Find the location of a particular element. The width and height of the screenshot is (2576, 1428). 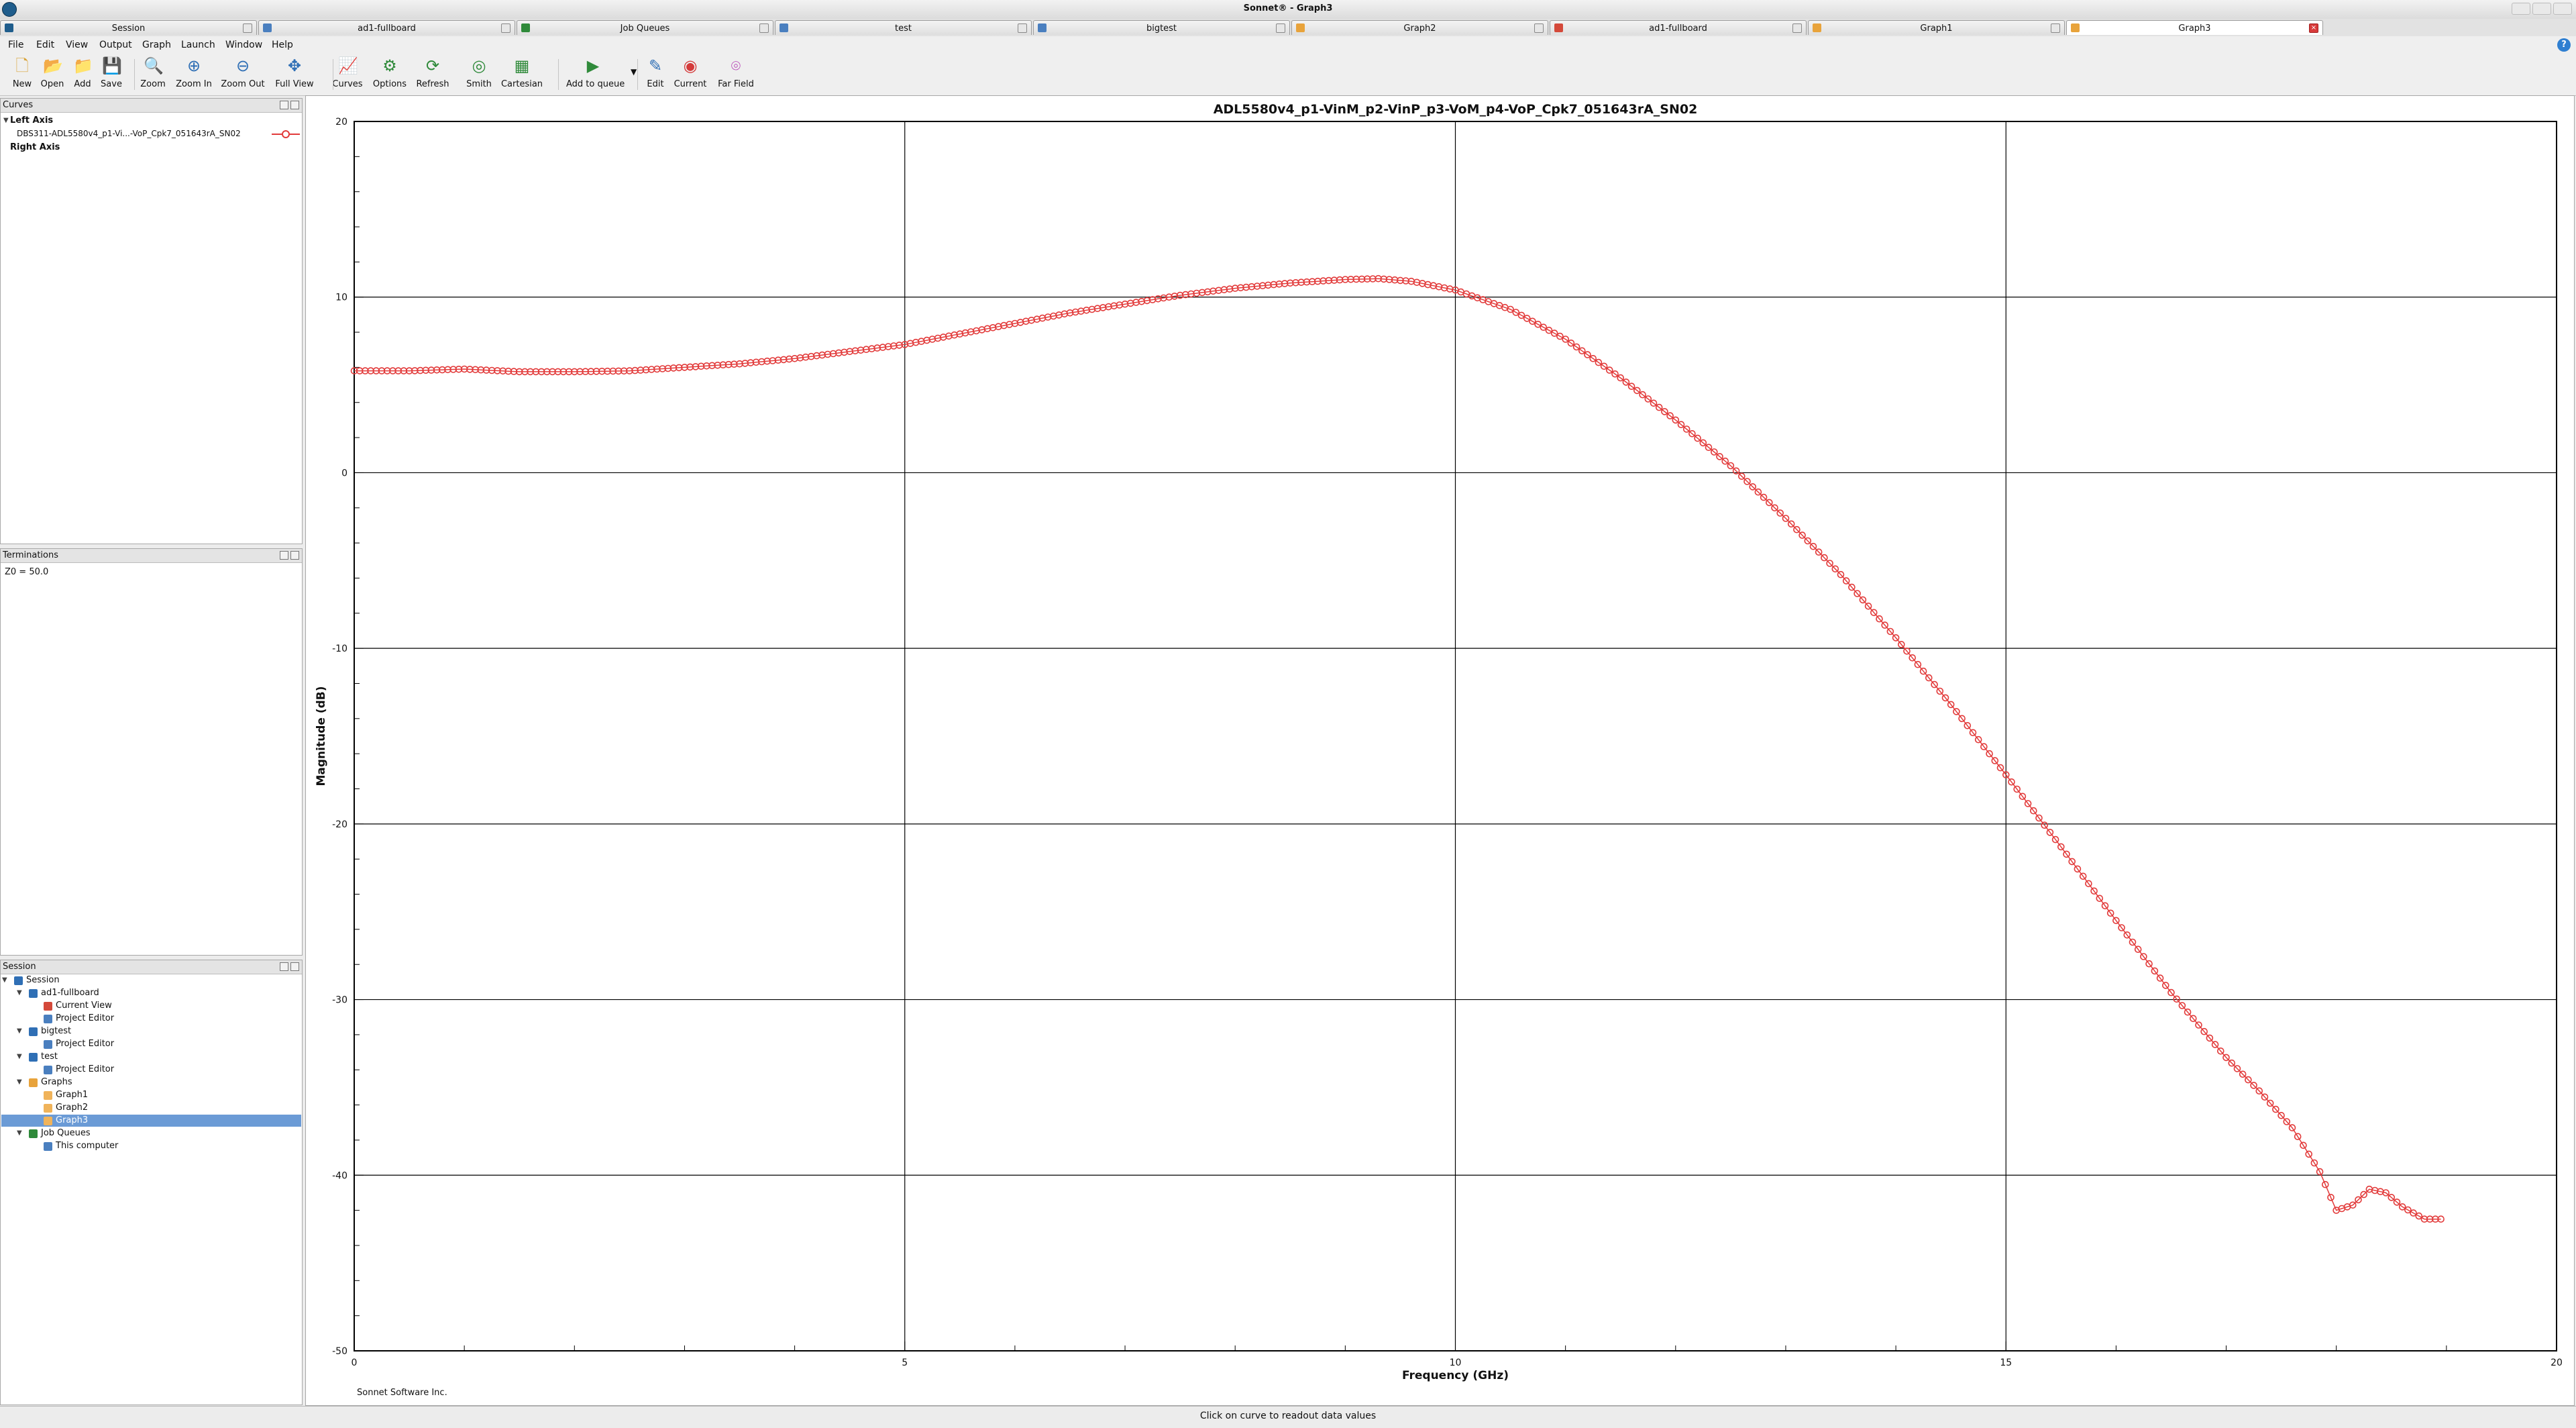

tab-graph1: Graph1 is located at coordinates (1936, 27).